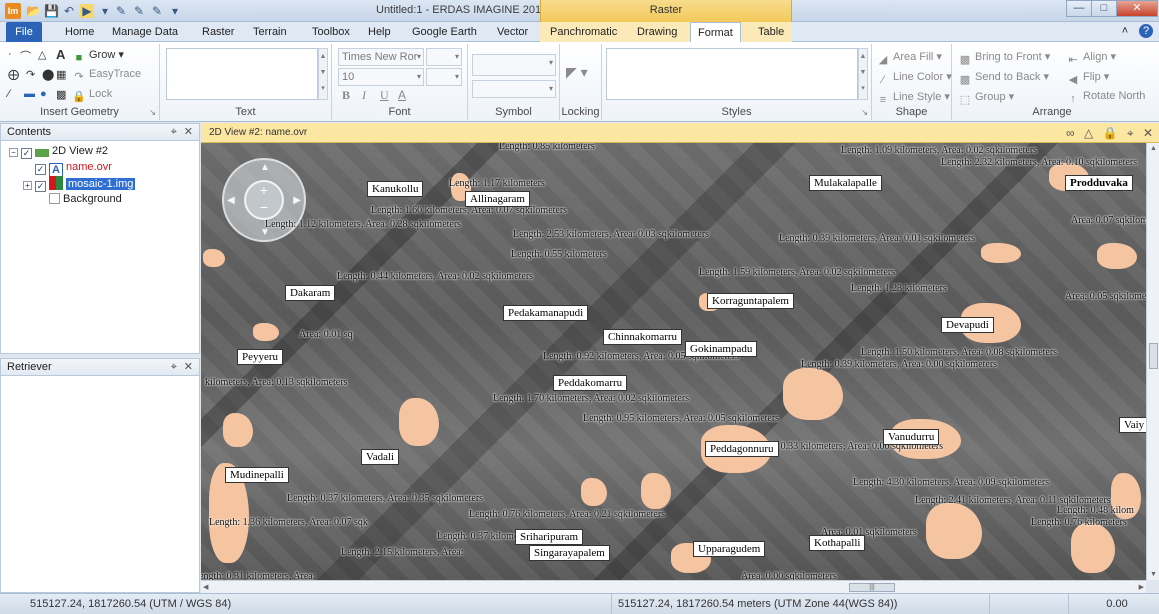  I want to click on image-icon: ▦, so click(61, 74).